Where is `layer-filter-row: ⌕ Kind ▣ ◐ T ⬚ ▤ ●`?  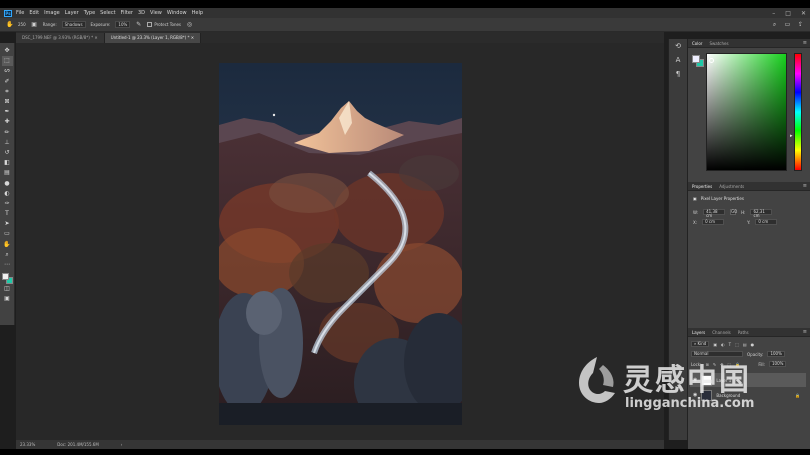
layer-filter-row: ⌕ Kind ▣ ◐ T ⬚ ▤ ● is located at coordinates (722, 344).